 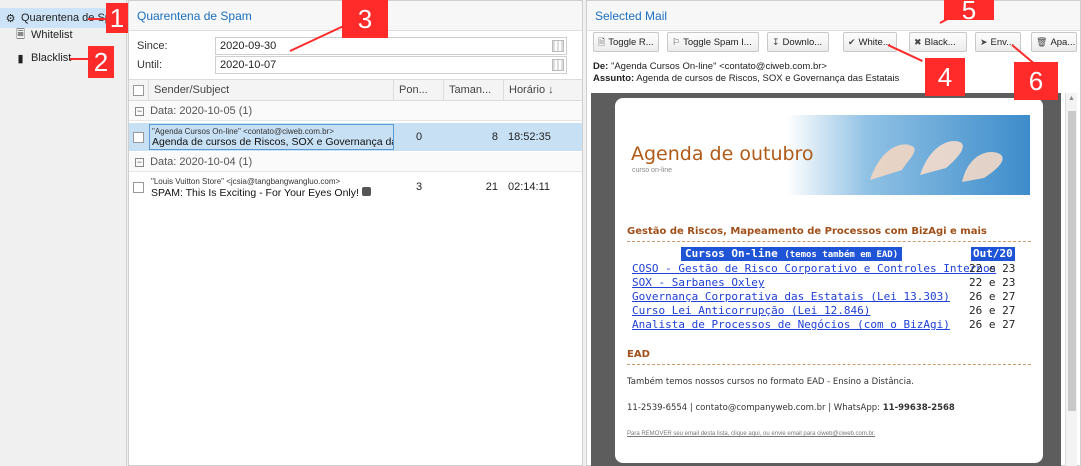 I want to click on points: 0, so click(x=419, y=137).